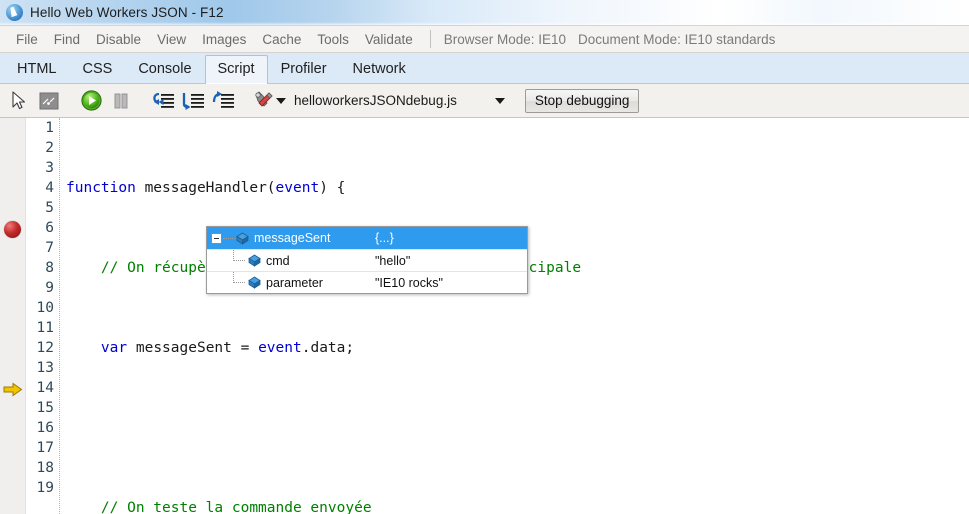 Image resolution: width=969 pixels, height=514 pixels. I want to click on current-execution-arrow-icon, so click(13, 389).